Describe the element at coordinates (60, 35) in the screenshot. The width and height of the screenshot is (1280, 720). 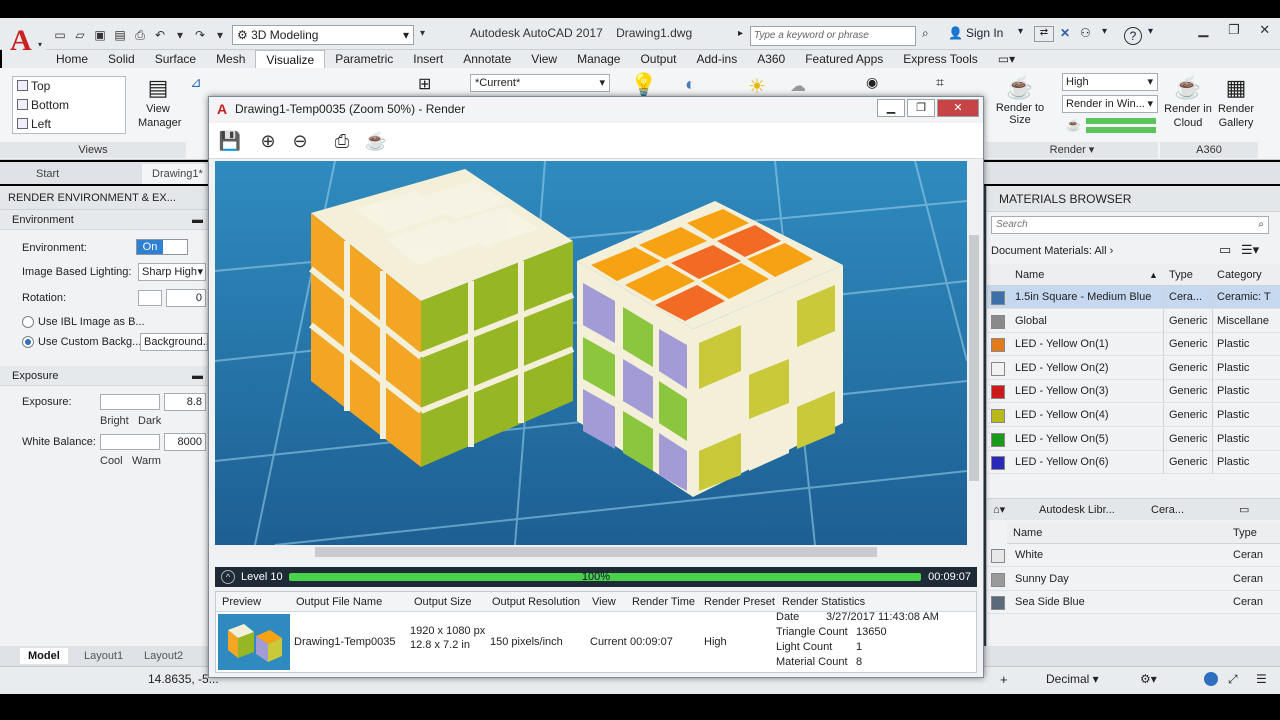
I see `new-icon: ▭` at that location.